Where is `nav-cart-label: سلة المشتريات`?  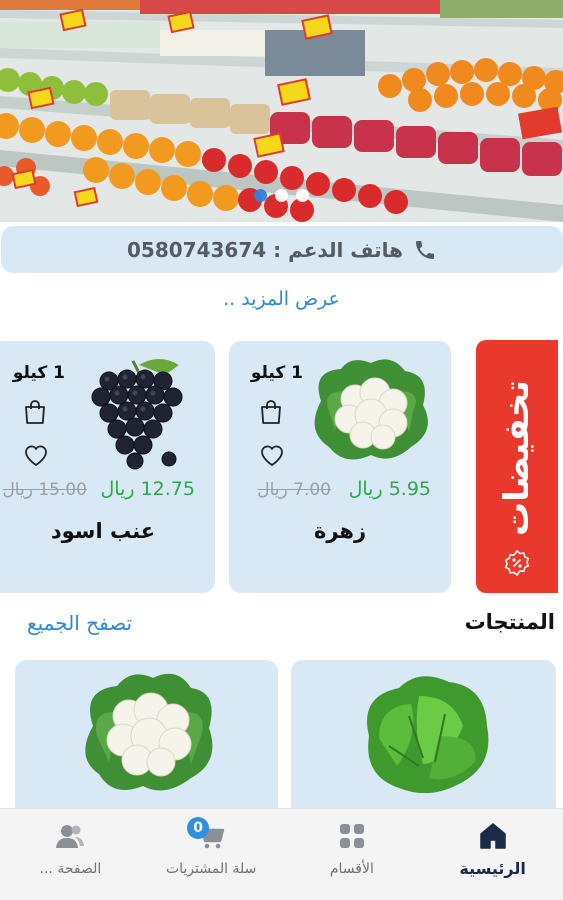 nav-cart-label: سلة المشتريات is located at coordinates (211, 869).